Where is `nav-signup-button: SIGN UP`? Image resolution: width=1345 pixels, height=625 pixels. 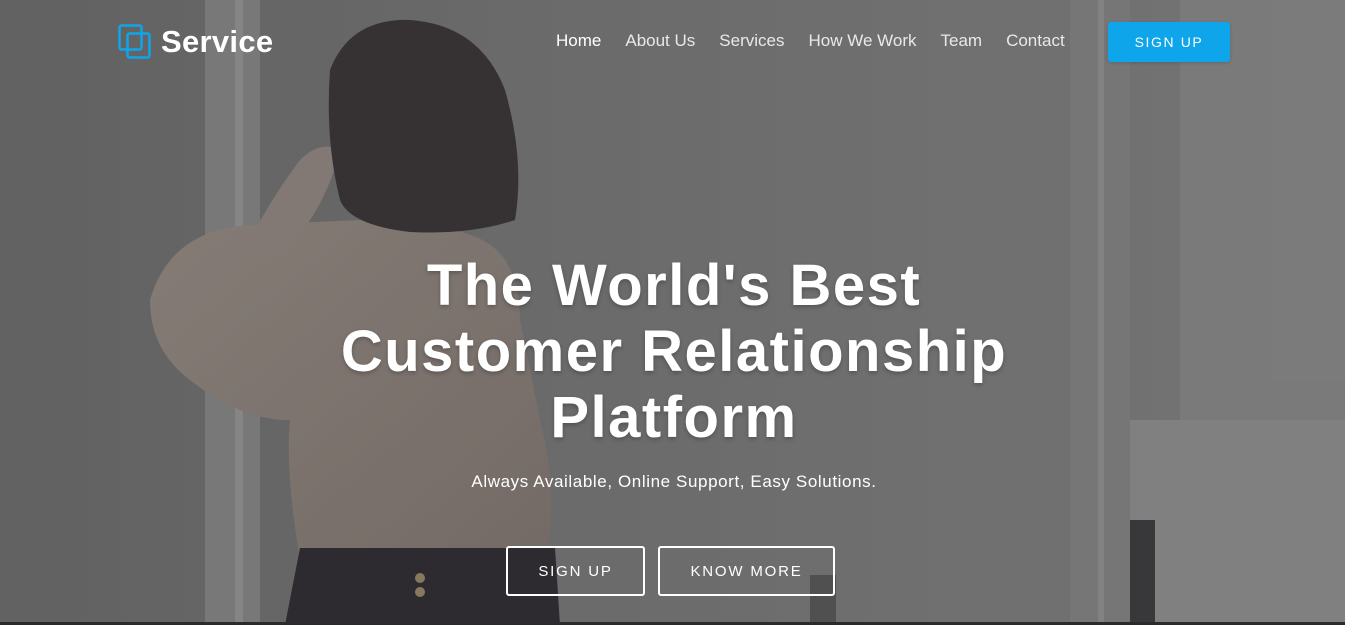
nav-signup-button: SIGN UP is located at coordinates (1169, 42).